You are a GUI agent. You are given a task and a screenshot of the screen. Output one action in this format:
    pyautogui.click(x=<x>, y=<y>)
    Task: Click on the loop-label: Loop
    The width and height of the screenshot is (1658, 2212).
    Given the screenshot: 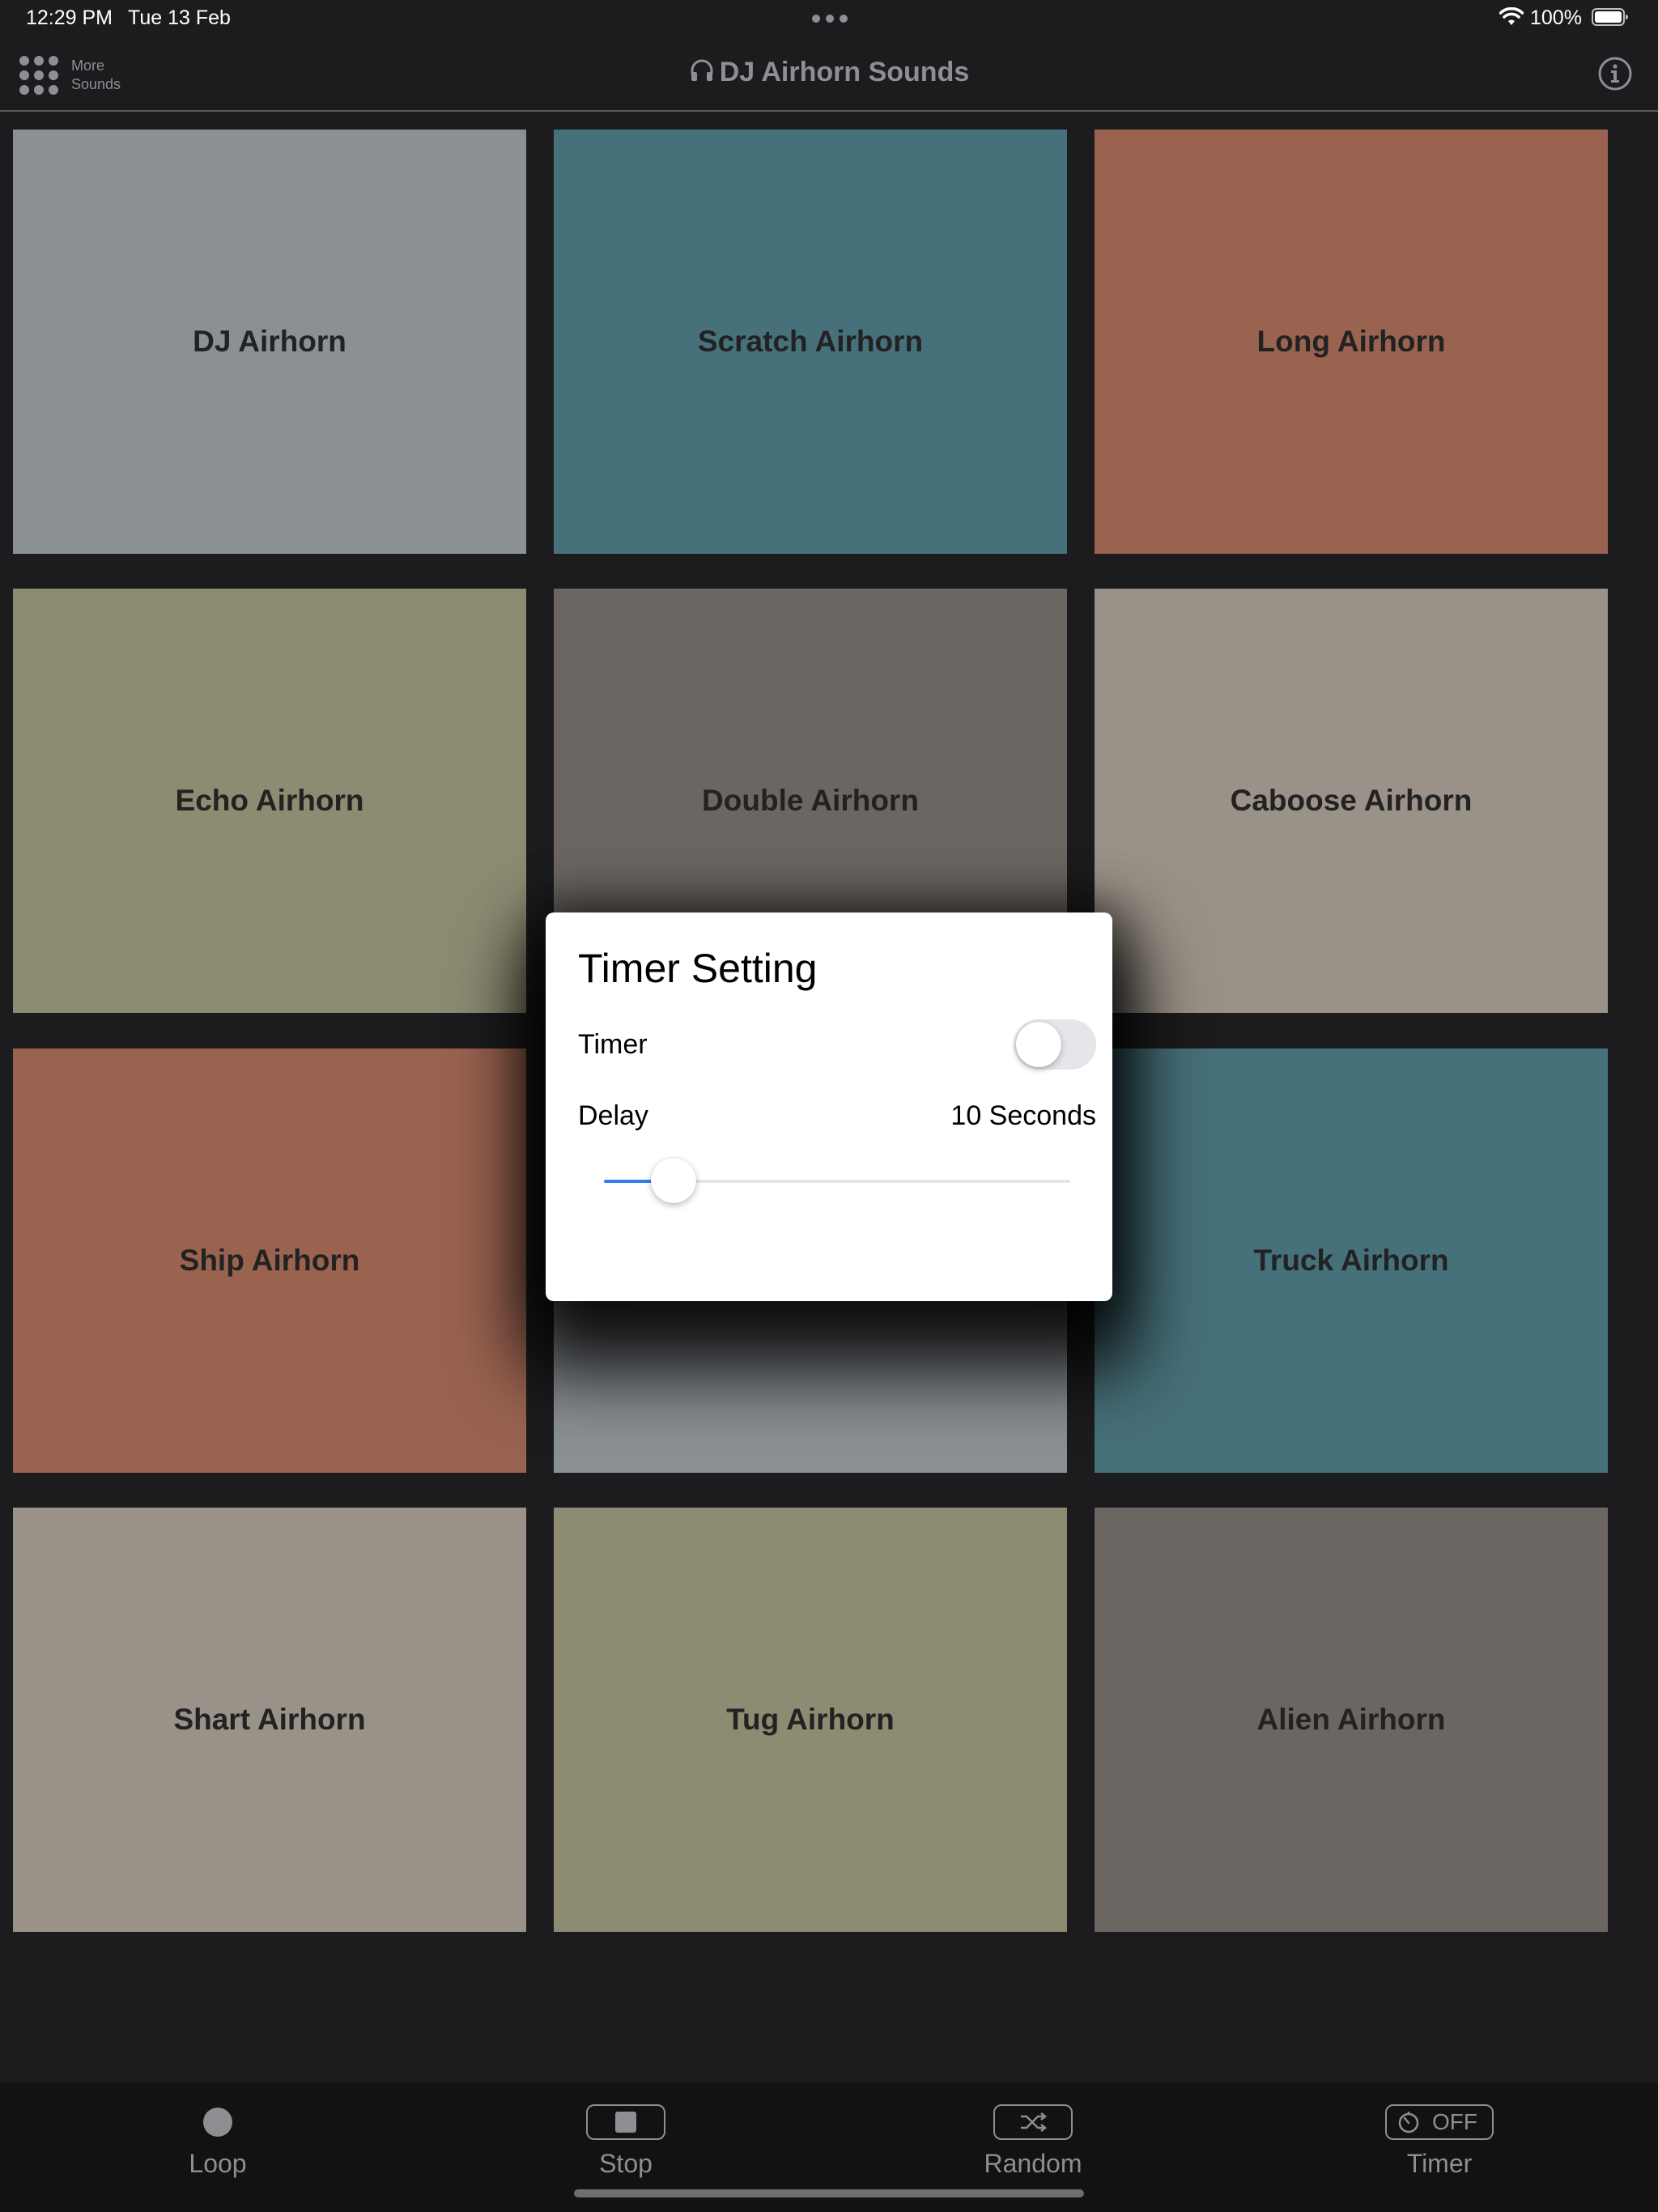 What is the action you would take?
    pyautogui.click(x=218, y=2164)
    